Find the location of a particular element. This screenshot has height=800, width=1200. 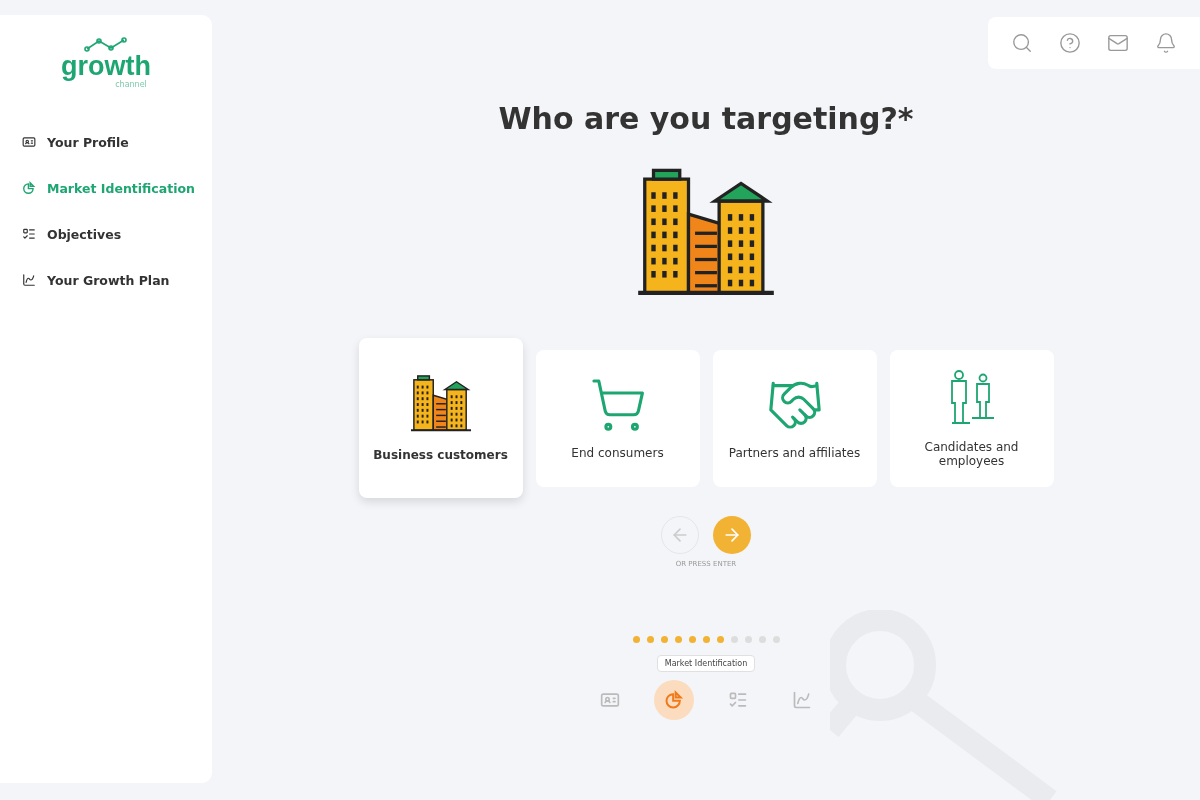

mail-icon is located at coordinates (1118, 43).